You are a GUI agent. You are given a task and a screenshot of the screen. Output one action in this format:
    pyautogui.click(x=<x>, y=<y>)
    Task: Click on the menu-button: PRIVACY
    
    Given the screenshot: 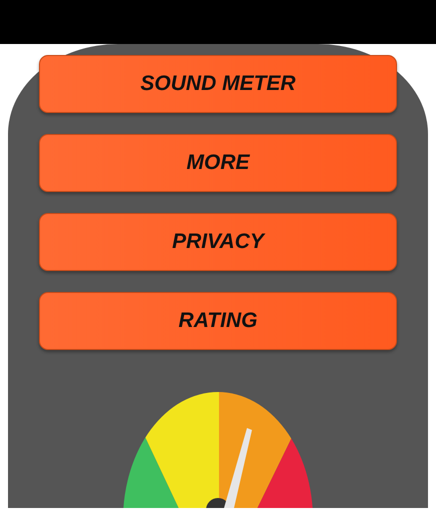 What is the action you would take?
    pyautogui.click(x=218, y=242)
    